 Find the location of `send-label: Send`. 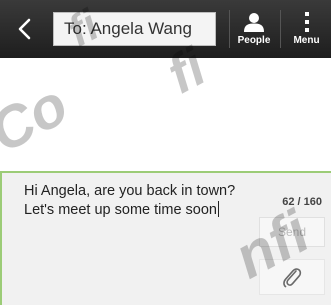

send-label: Send is located at coordinates (292, 232).